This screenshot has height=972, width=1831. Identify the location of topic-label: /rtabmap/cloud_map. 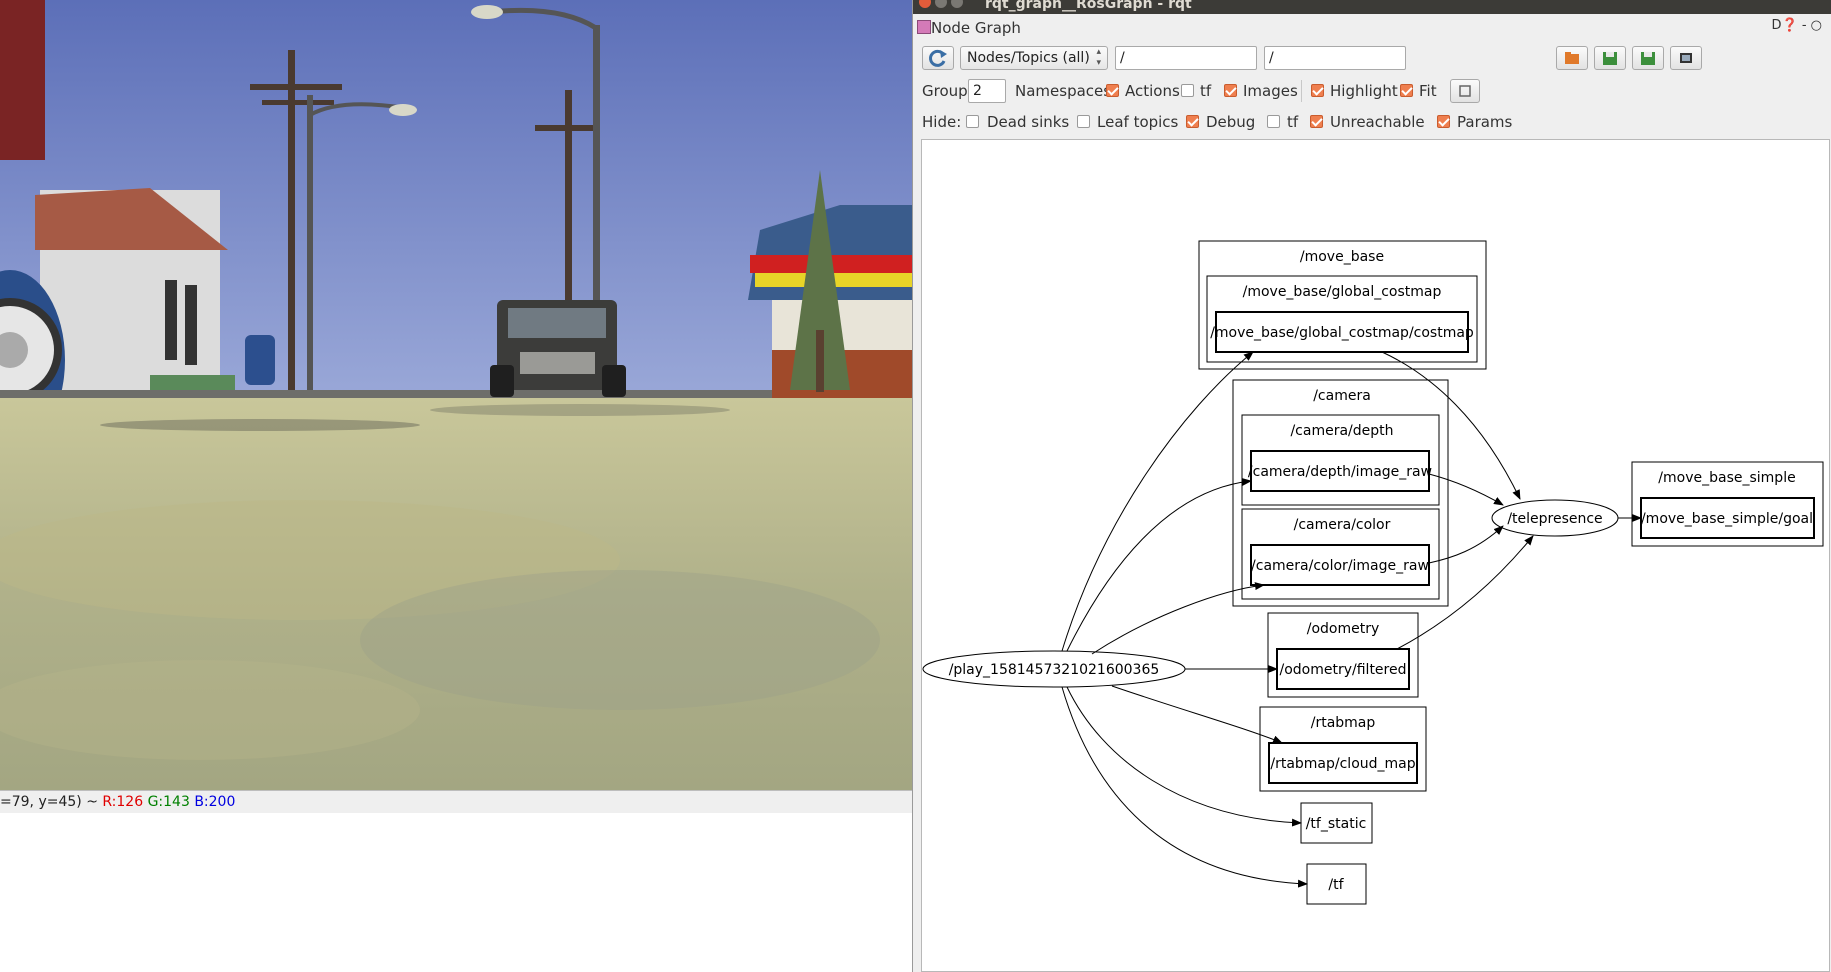
(1342, 764).